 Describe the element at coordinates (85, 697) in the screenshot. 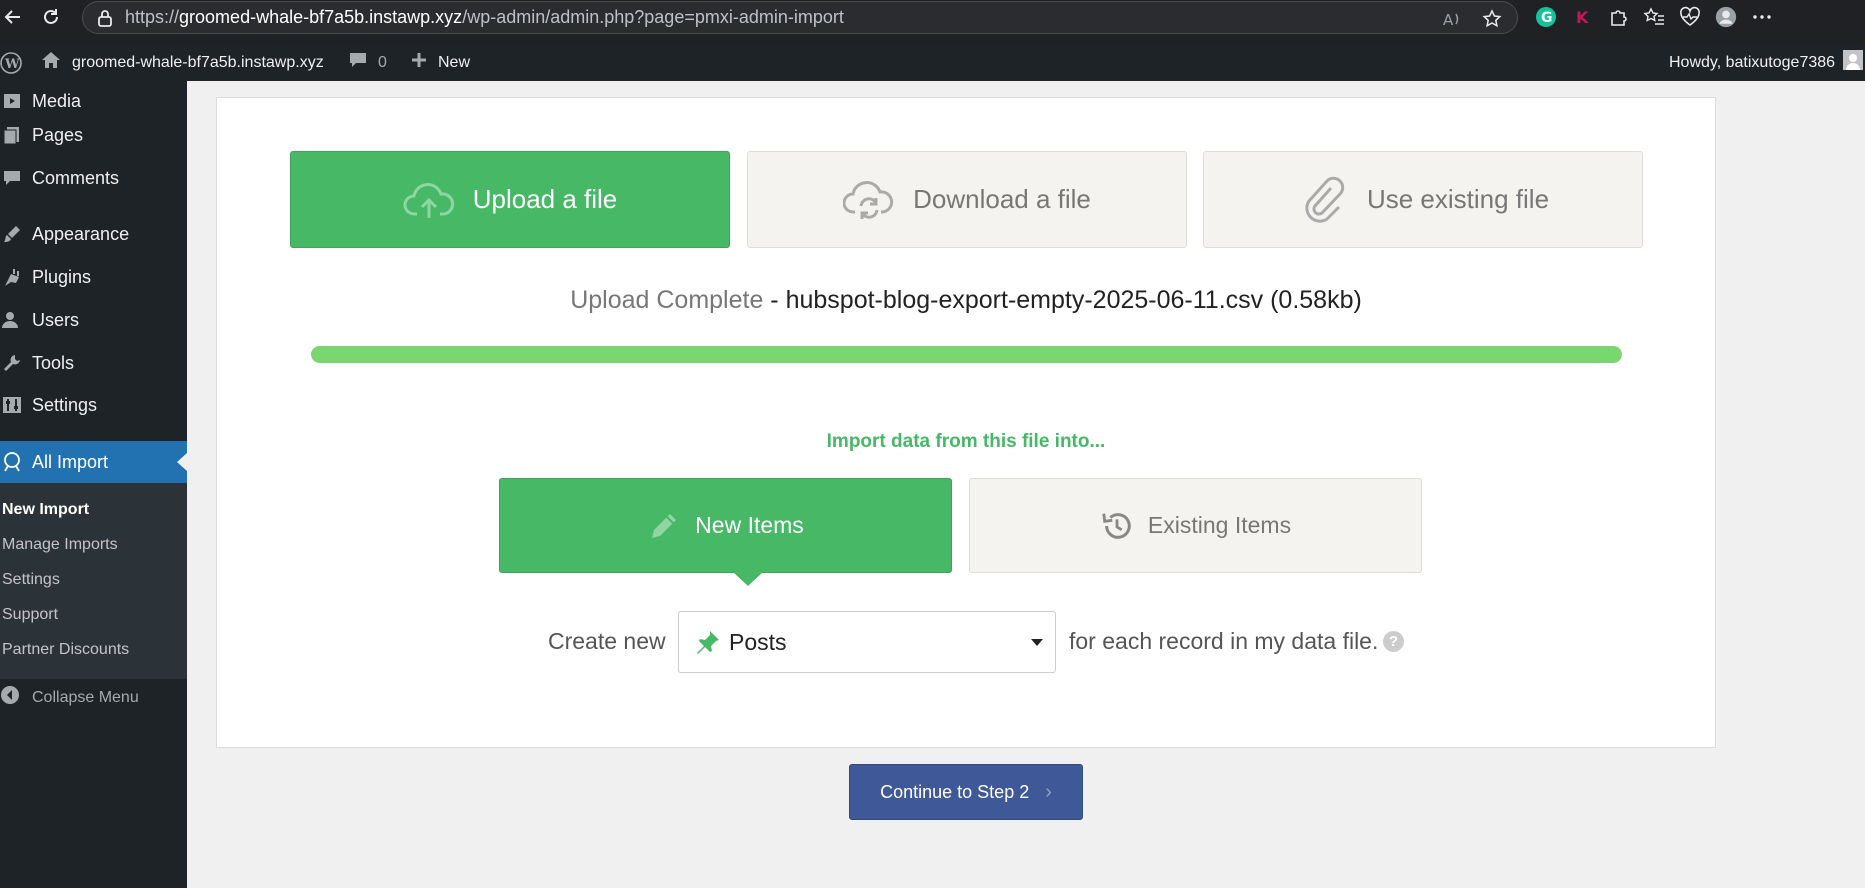

I see `collapse-menu-label: Collapse Menu` at that location.